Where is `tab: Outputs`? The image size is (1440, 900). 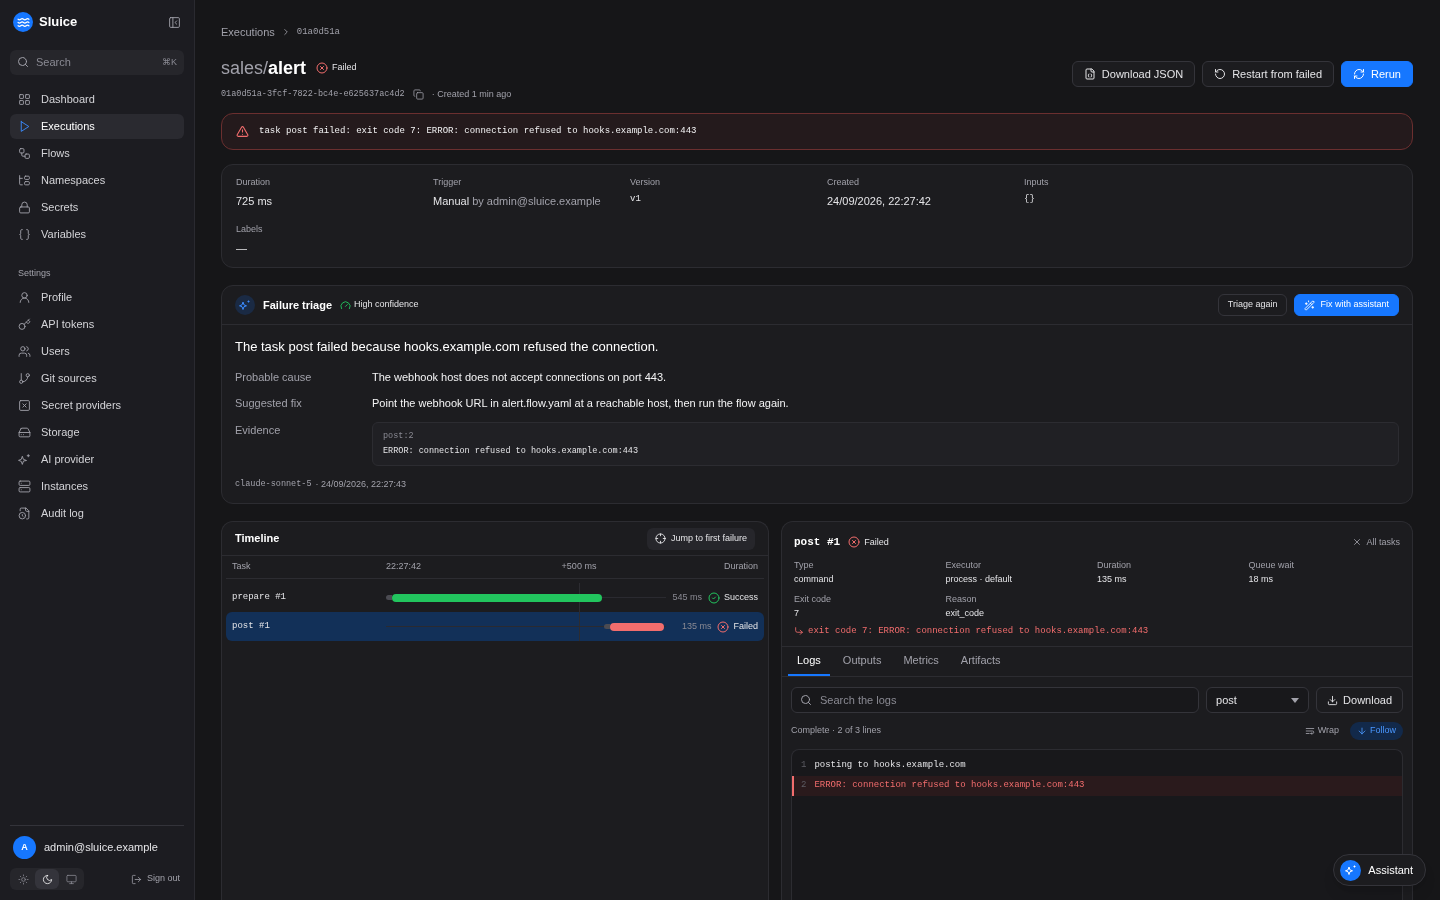
tab: Outputs is located at coordinates (862, 661).